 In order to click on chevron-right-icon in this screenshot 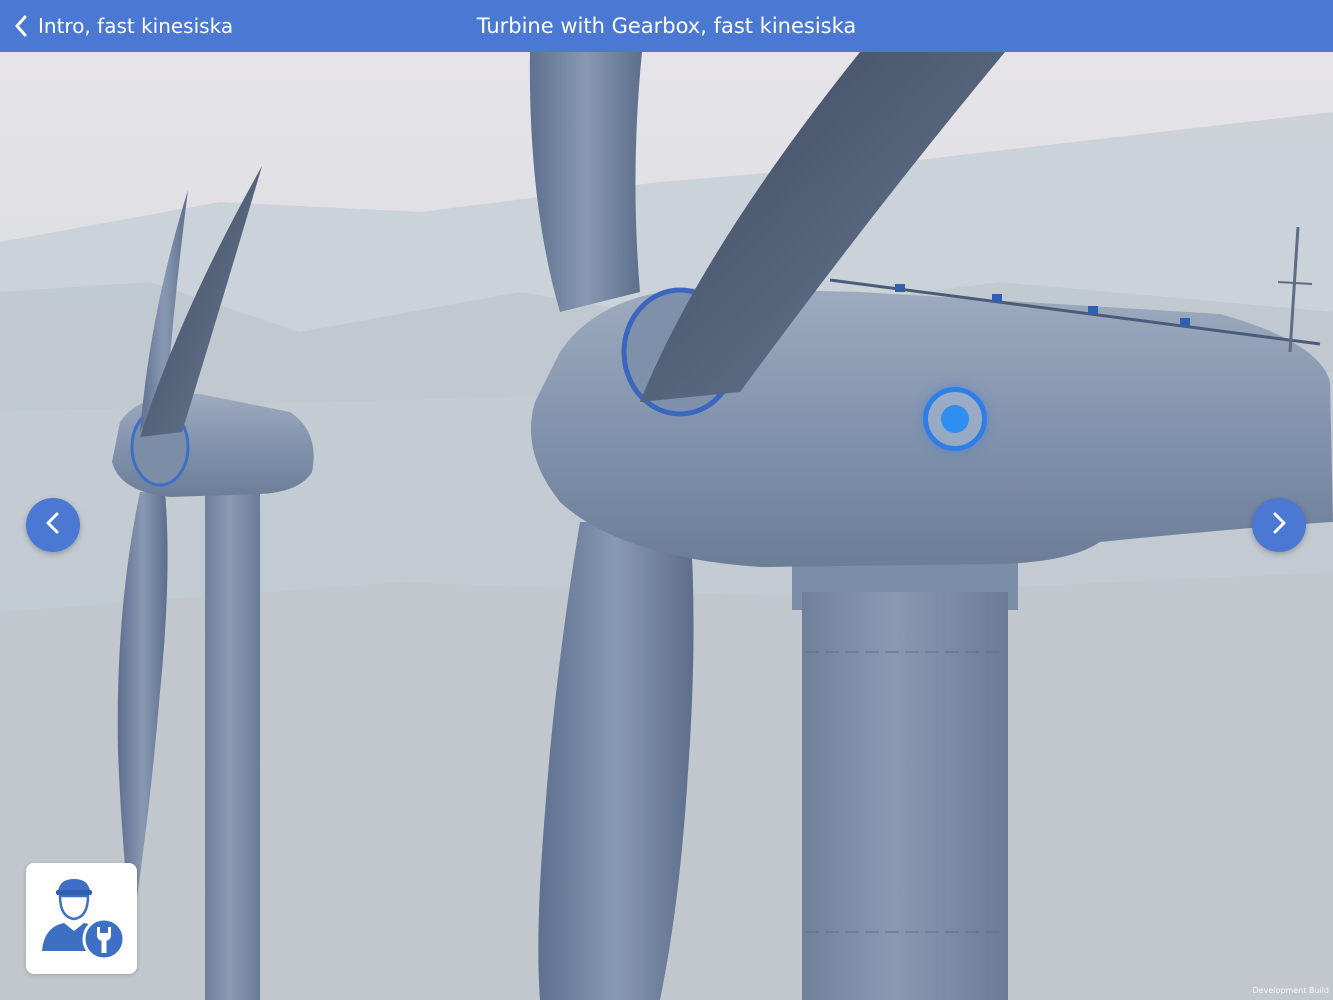, I will do `click(1279, 525)`.